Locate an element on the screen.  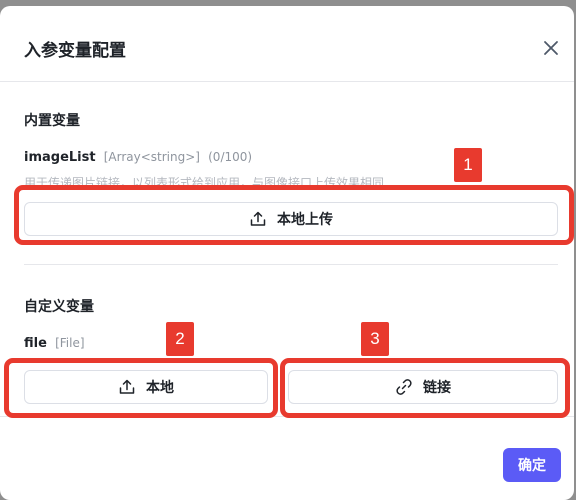
annotation-badge-1: 1 is located at coordinates (468, 165).